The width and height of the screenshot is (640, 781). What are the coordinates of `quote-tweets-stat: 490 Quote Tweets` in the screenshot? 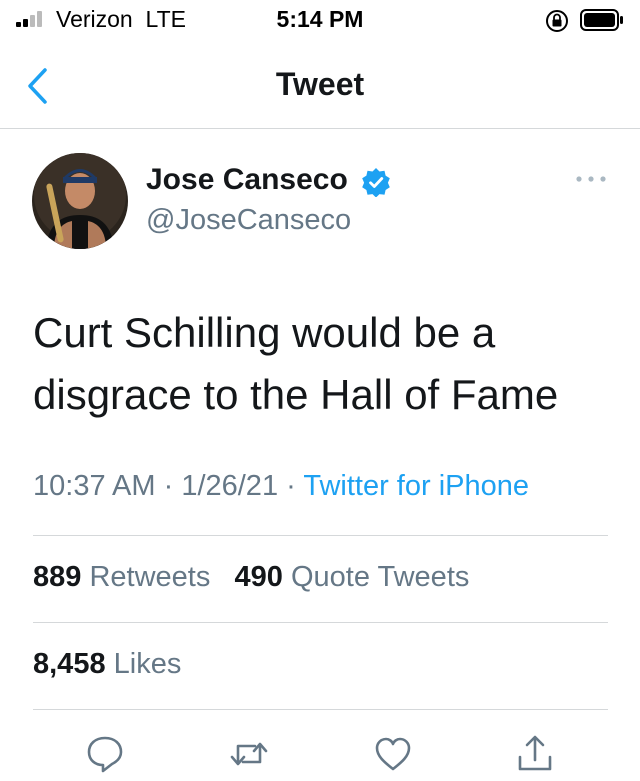 It's located at (352, 577).